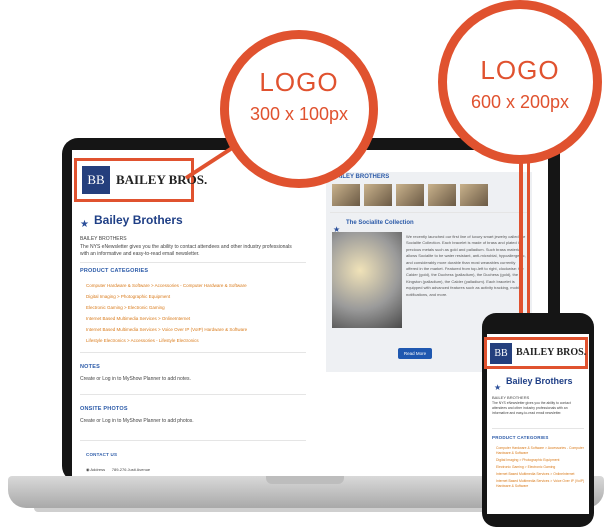  Describe the element at coordinates (98, 469) in the screenshot. I see `address-label: Address` at that location.